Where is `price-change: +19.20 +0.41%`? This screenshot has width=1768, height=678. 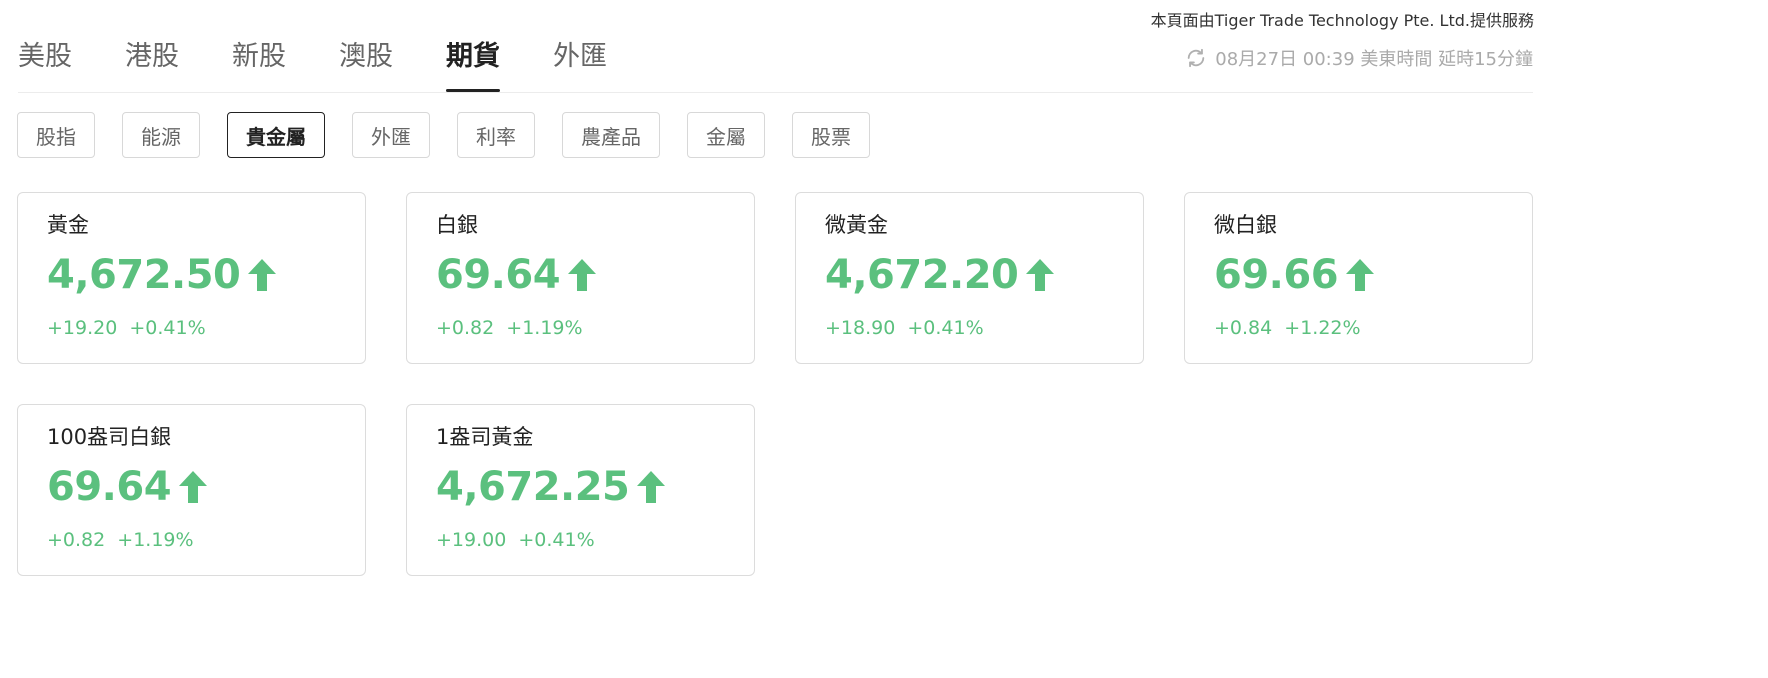
price-change: +19.20 +0.41% is located at coordinates (191, 328).